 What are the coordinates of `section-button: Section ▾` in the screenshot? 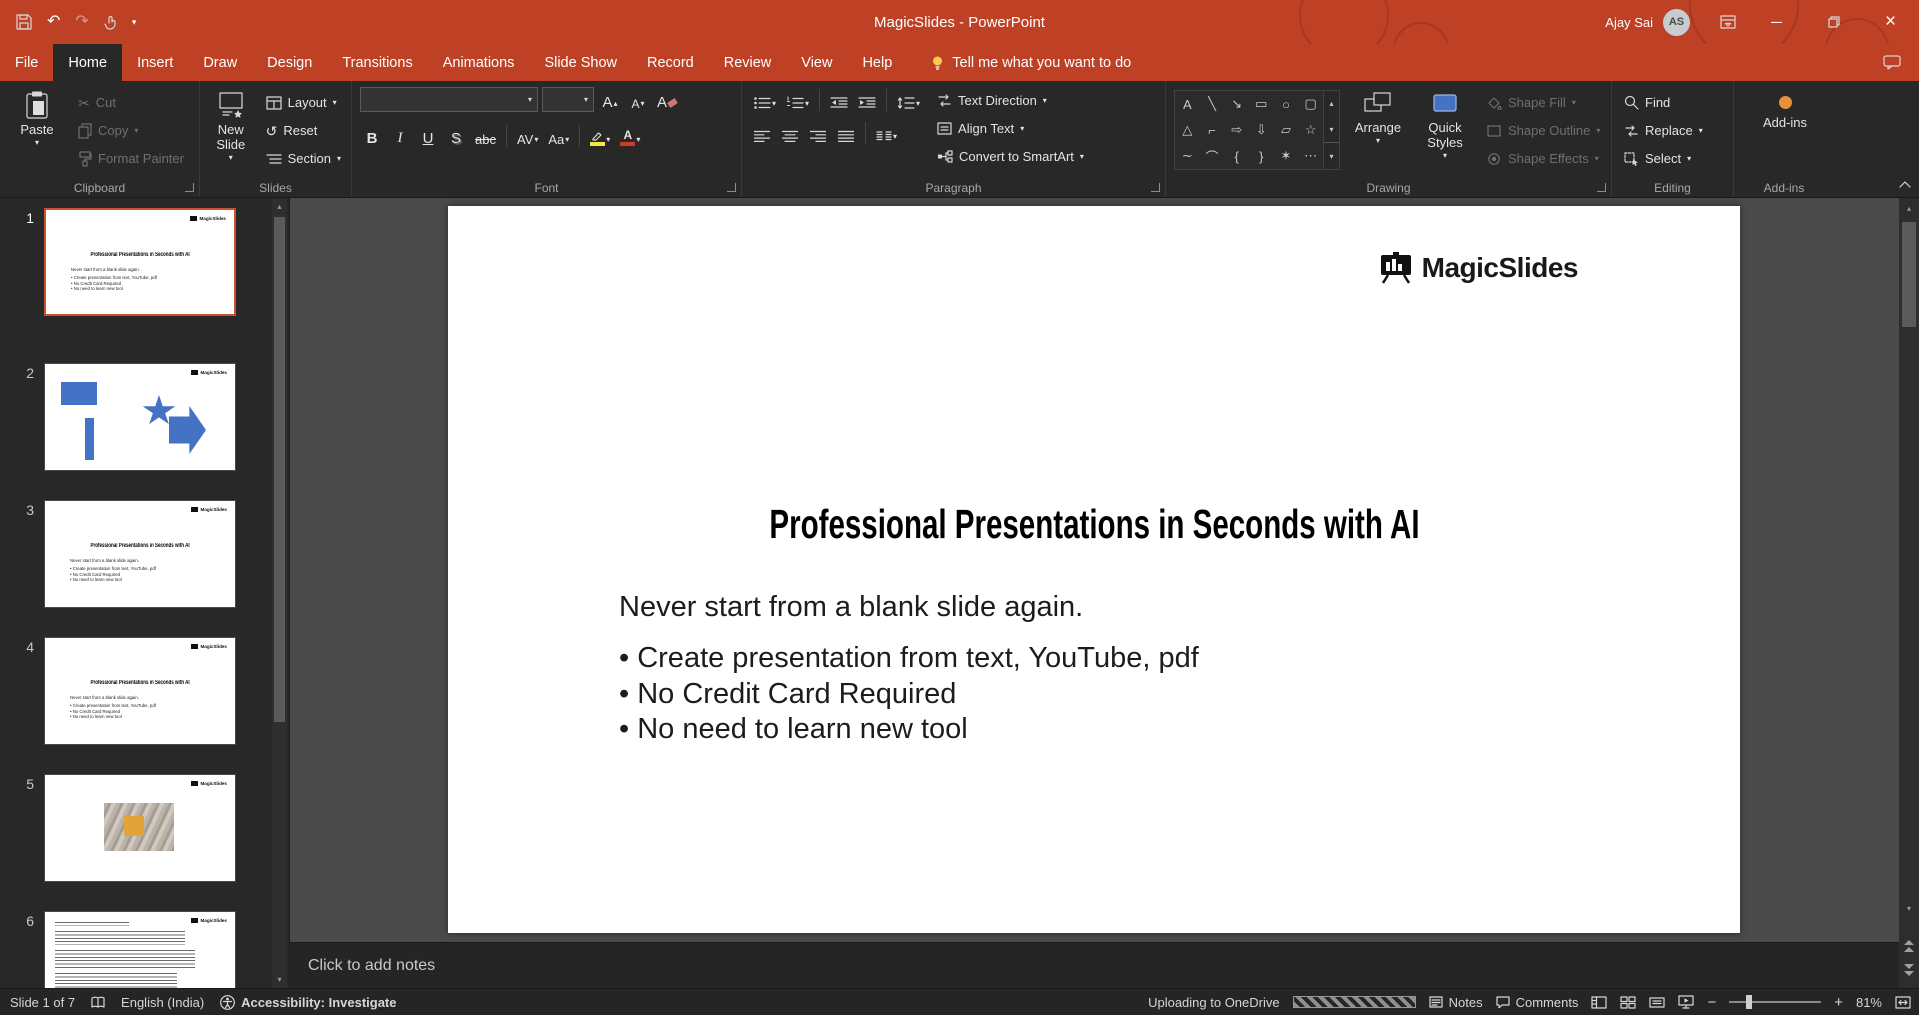 It's located at (303, 158).